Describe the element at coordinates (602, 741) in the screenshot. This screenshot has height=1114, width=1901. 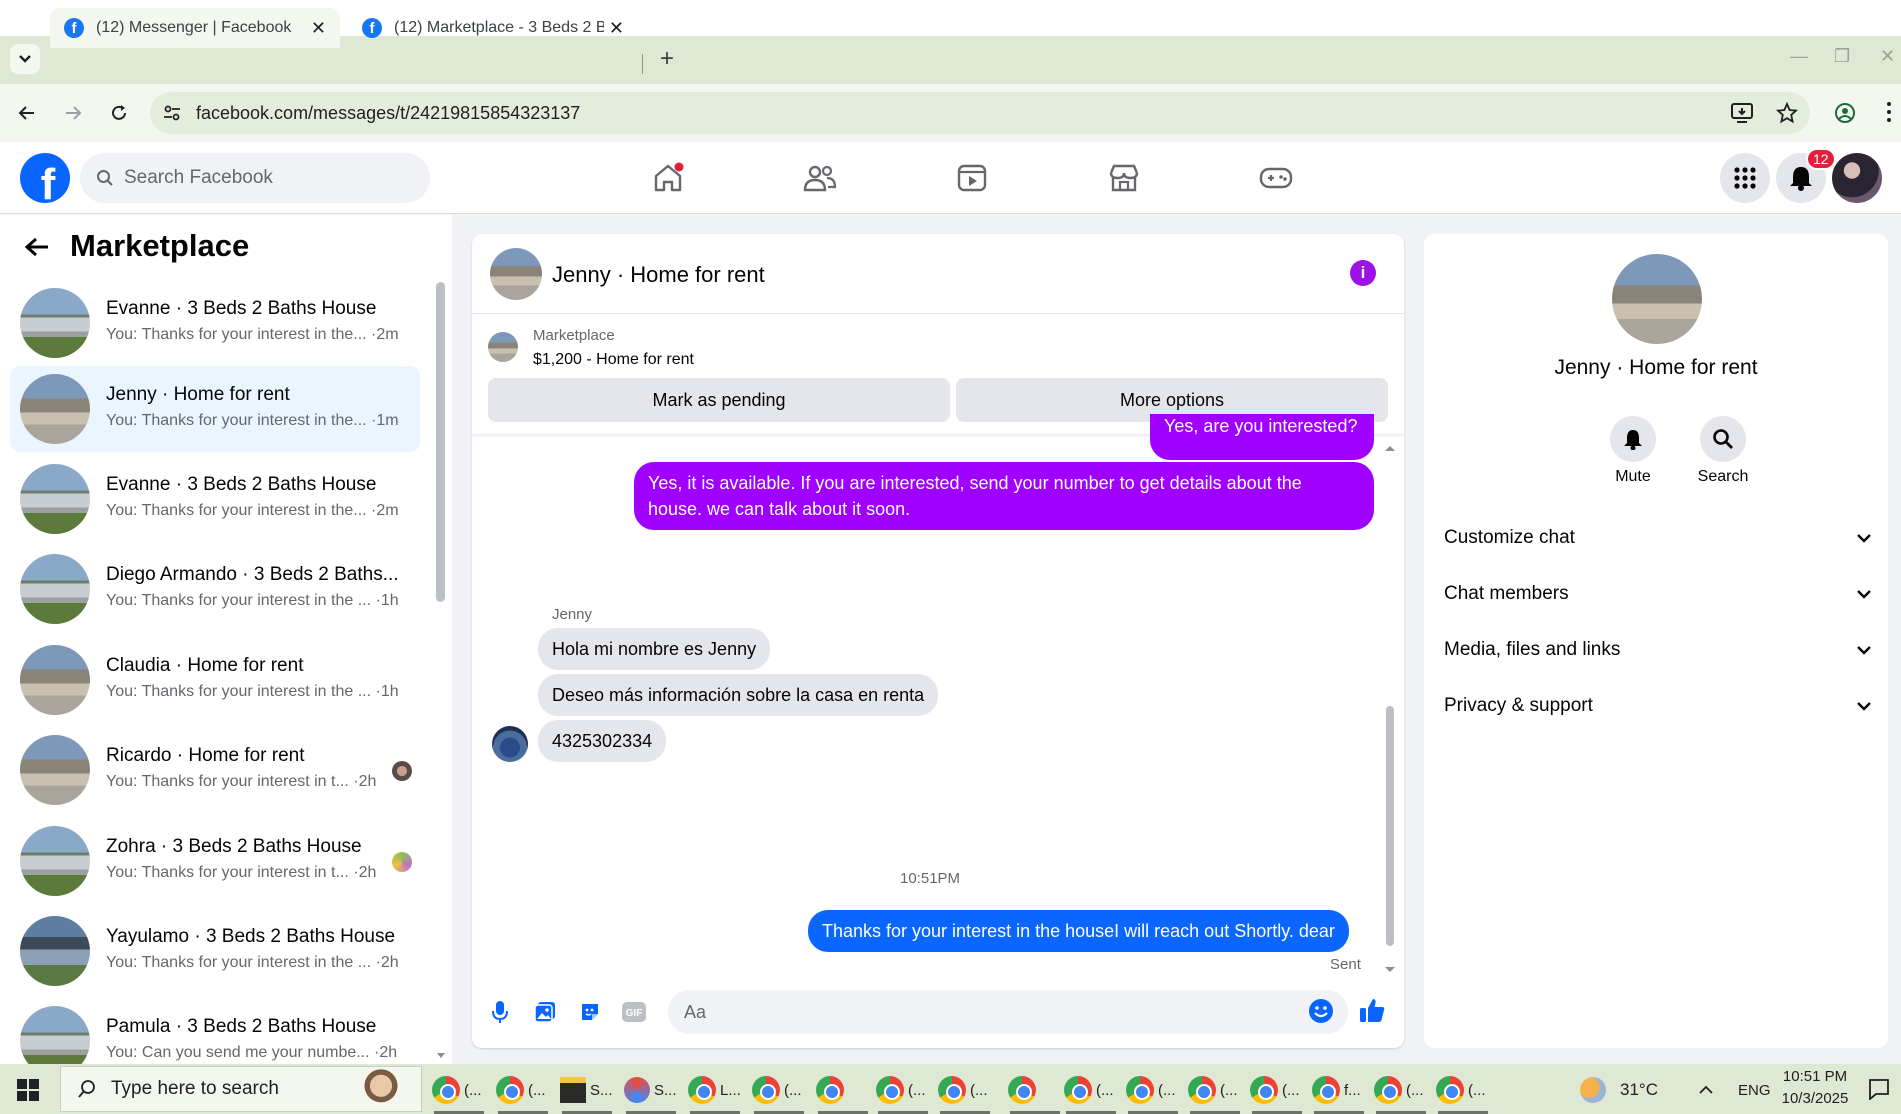
I see `message-bubble-incoming: 4325302334` at that location.